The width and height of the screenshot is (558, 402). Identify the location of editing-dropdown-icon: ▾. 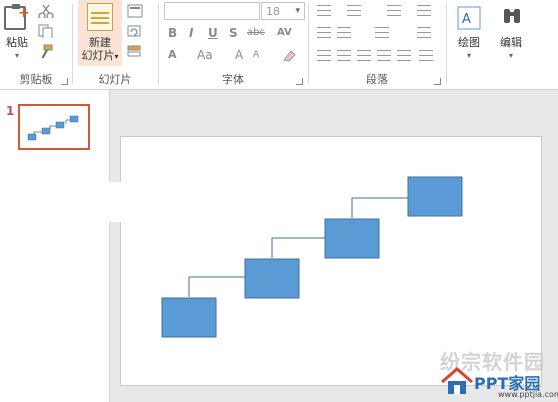
(511, 55).